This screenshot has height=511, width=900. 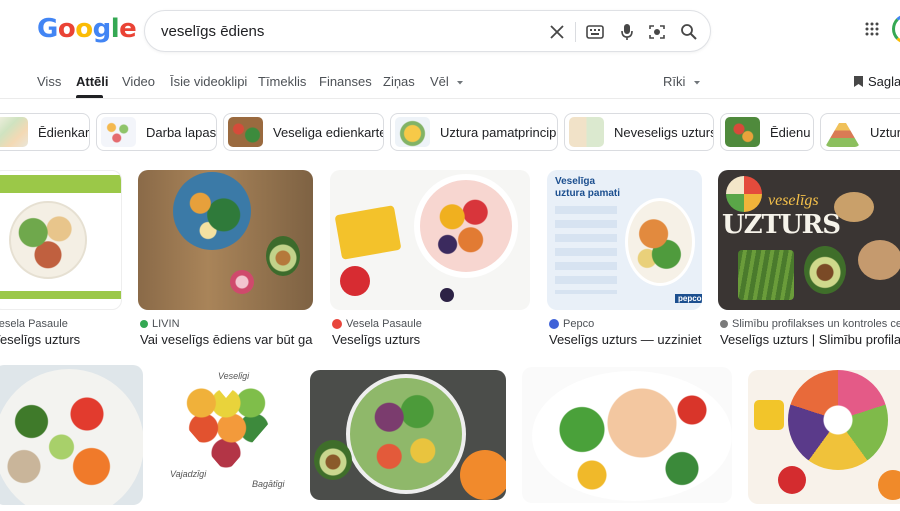 I want to click on source-name: Vesela Pasaule, so click(x=34, y=324).